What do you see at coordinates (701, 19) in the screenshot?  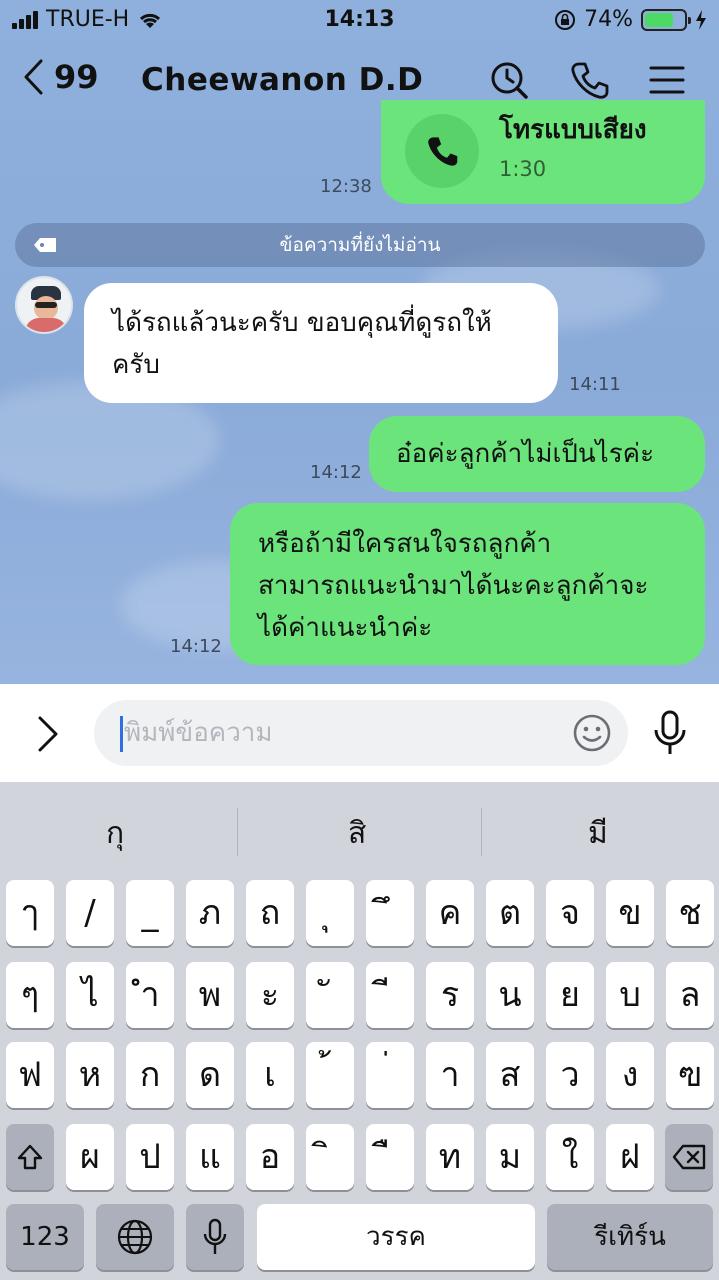 I see `charging-icon` at bounding box center [701, 19].